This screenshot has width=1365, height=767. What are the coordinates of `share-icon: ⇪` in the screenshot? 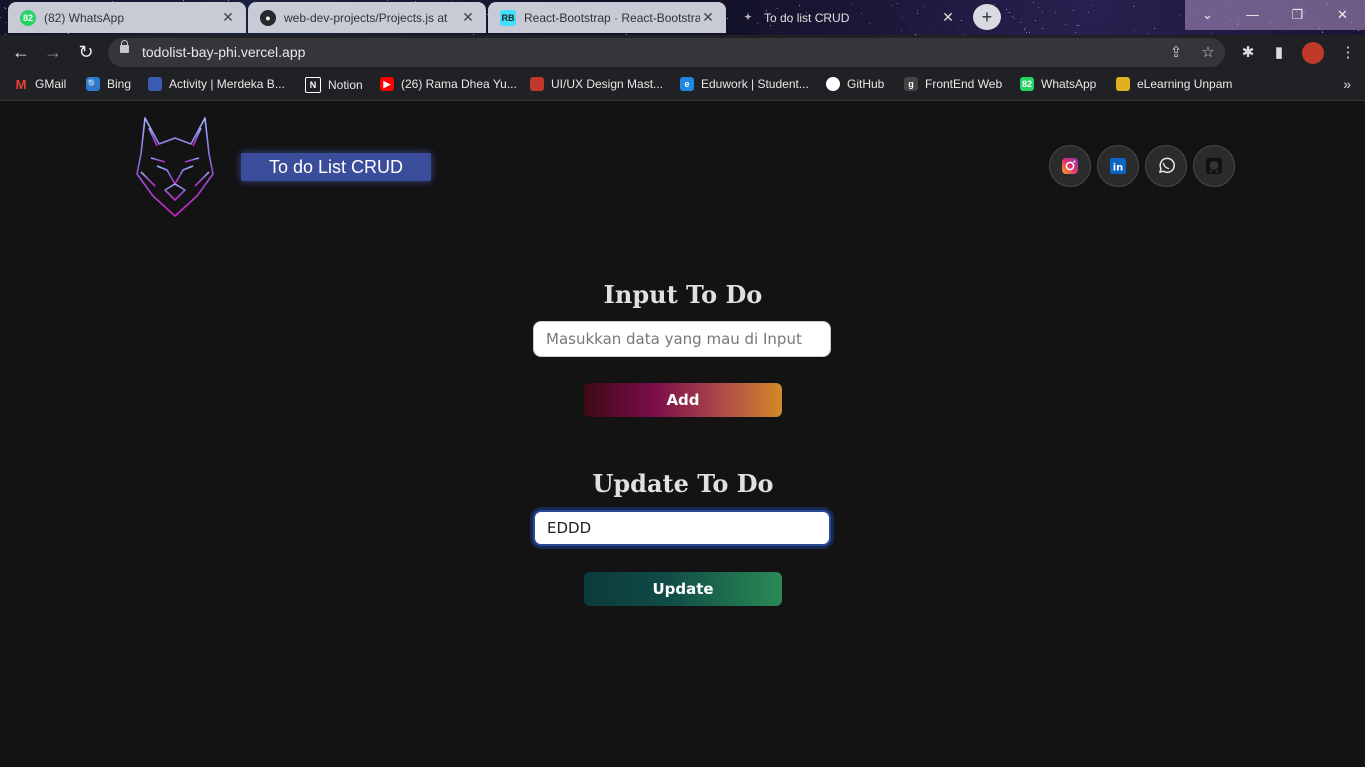 It's located at (1176, 53).